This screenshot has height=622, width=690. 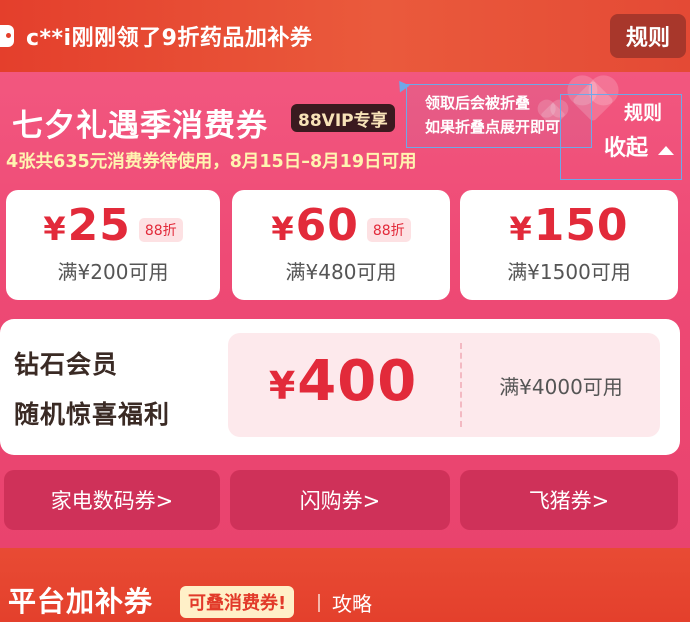 I want to click on panel-title: 七夕礼遇季消费券, so click(x=140, y=126).